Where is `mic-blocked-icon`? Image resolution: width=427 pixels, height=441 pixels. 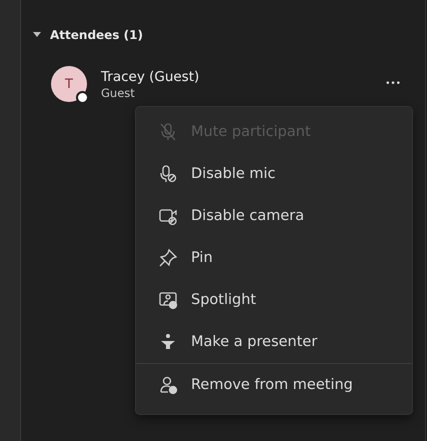 mic-blocked-icon is located at coordinates (168, 174).